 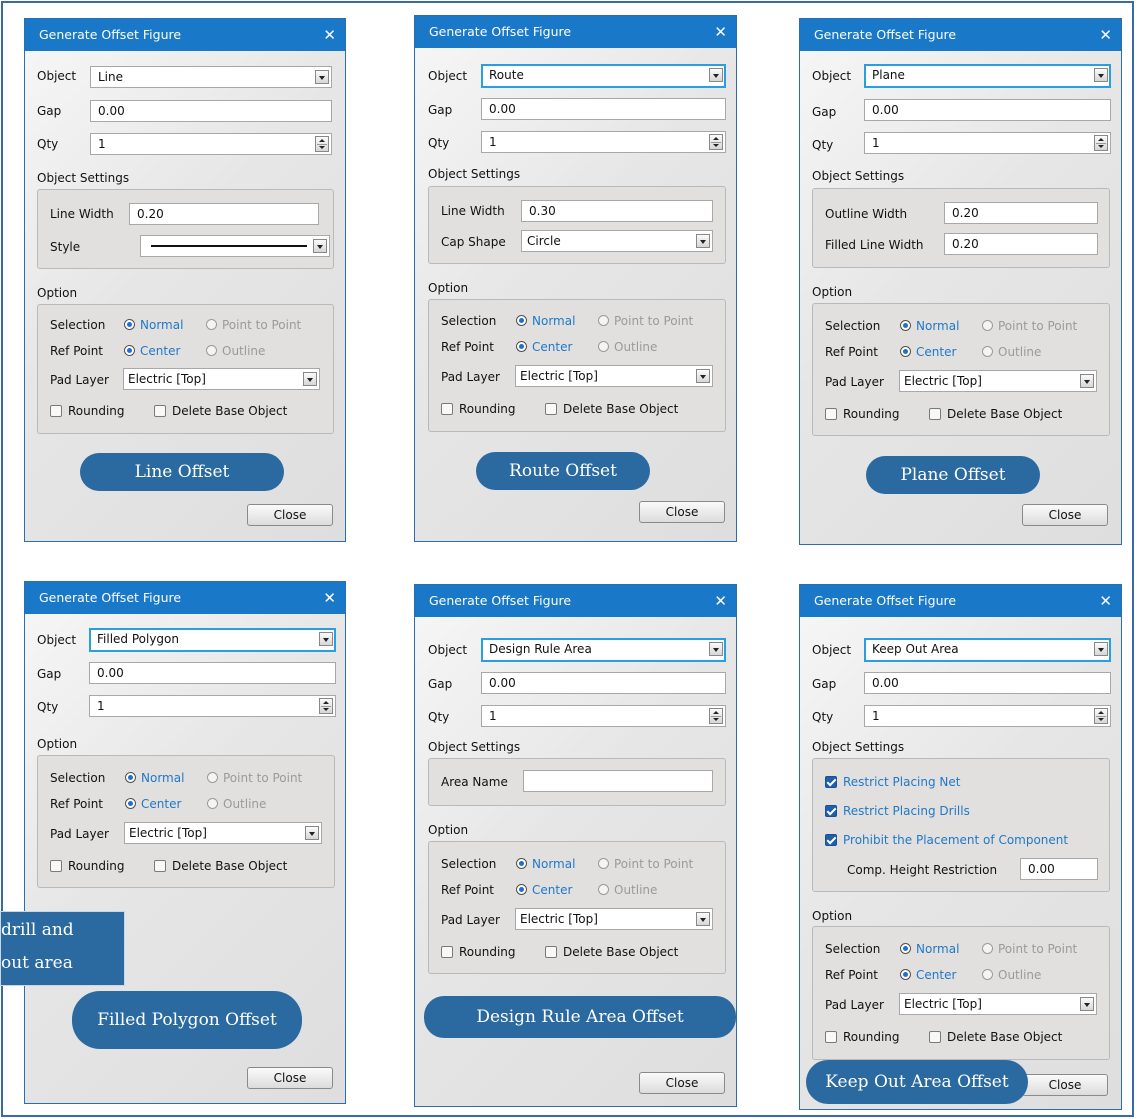 What do you see at coordinates (235, 246) in the screenshot?
I see `style-select` at bounding box center [235, 246].